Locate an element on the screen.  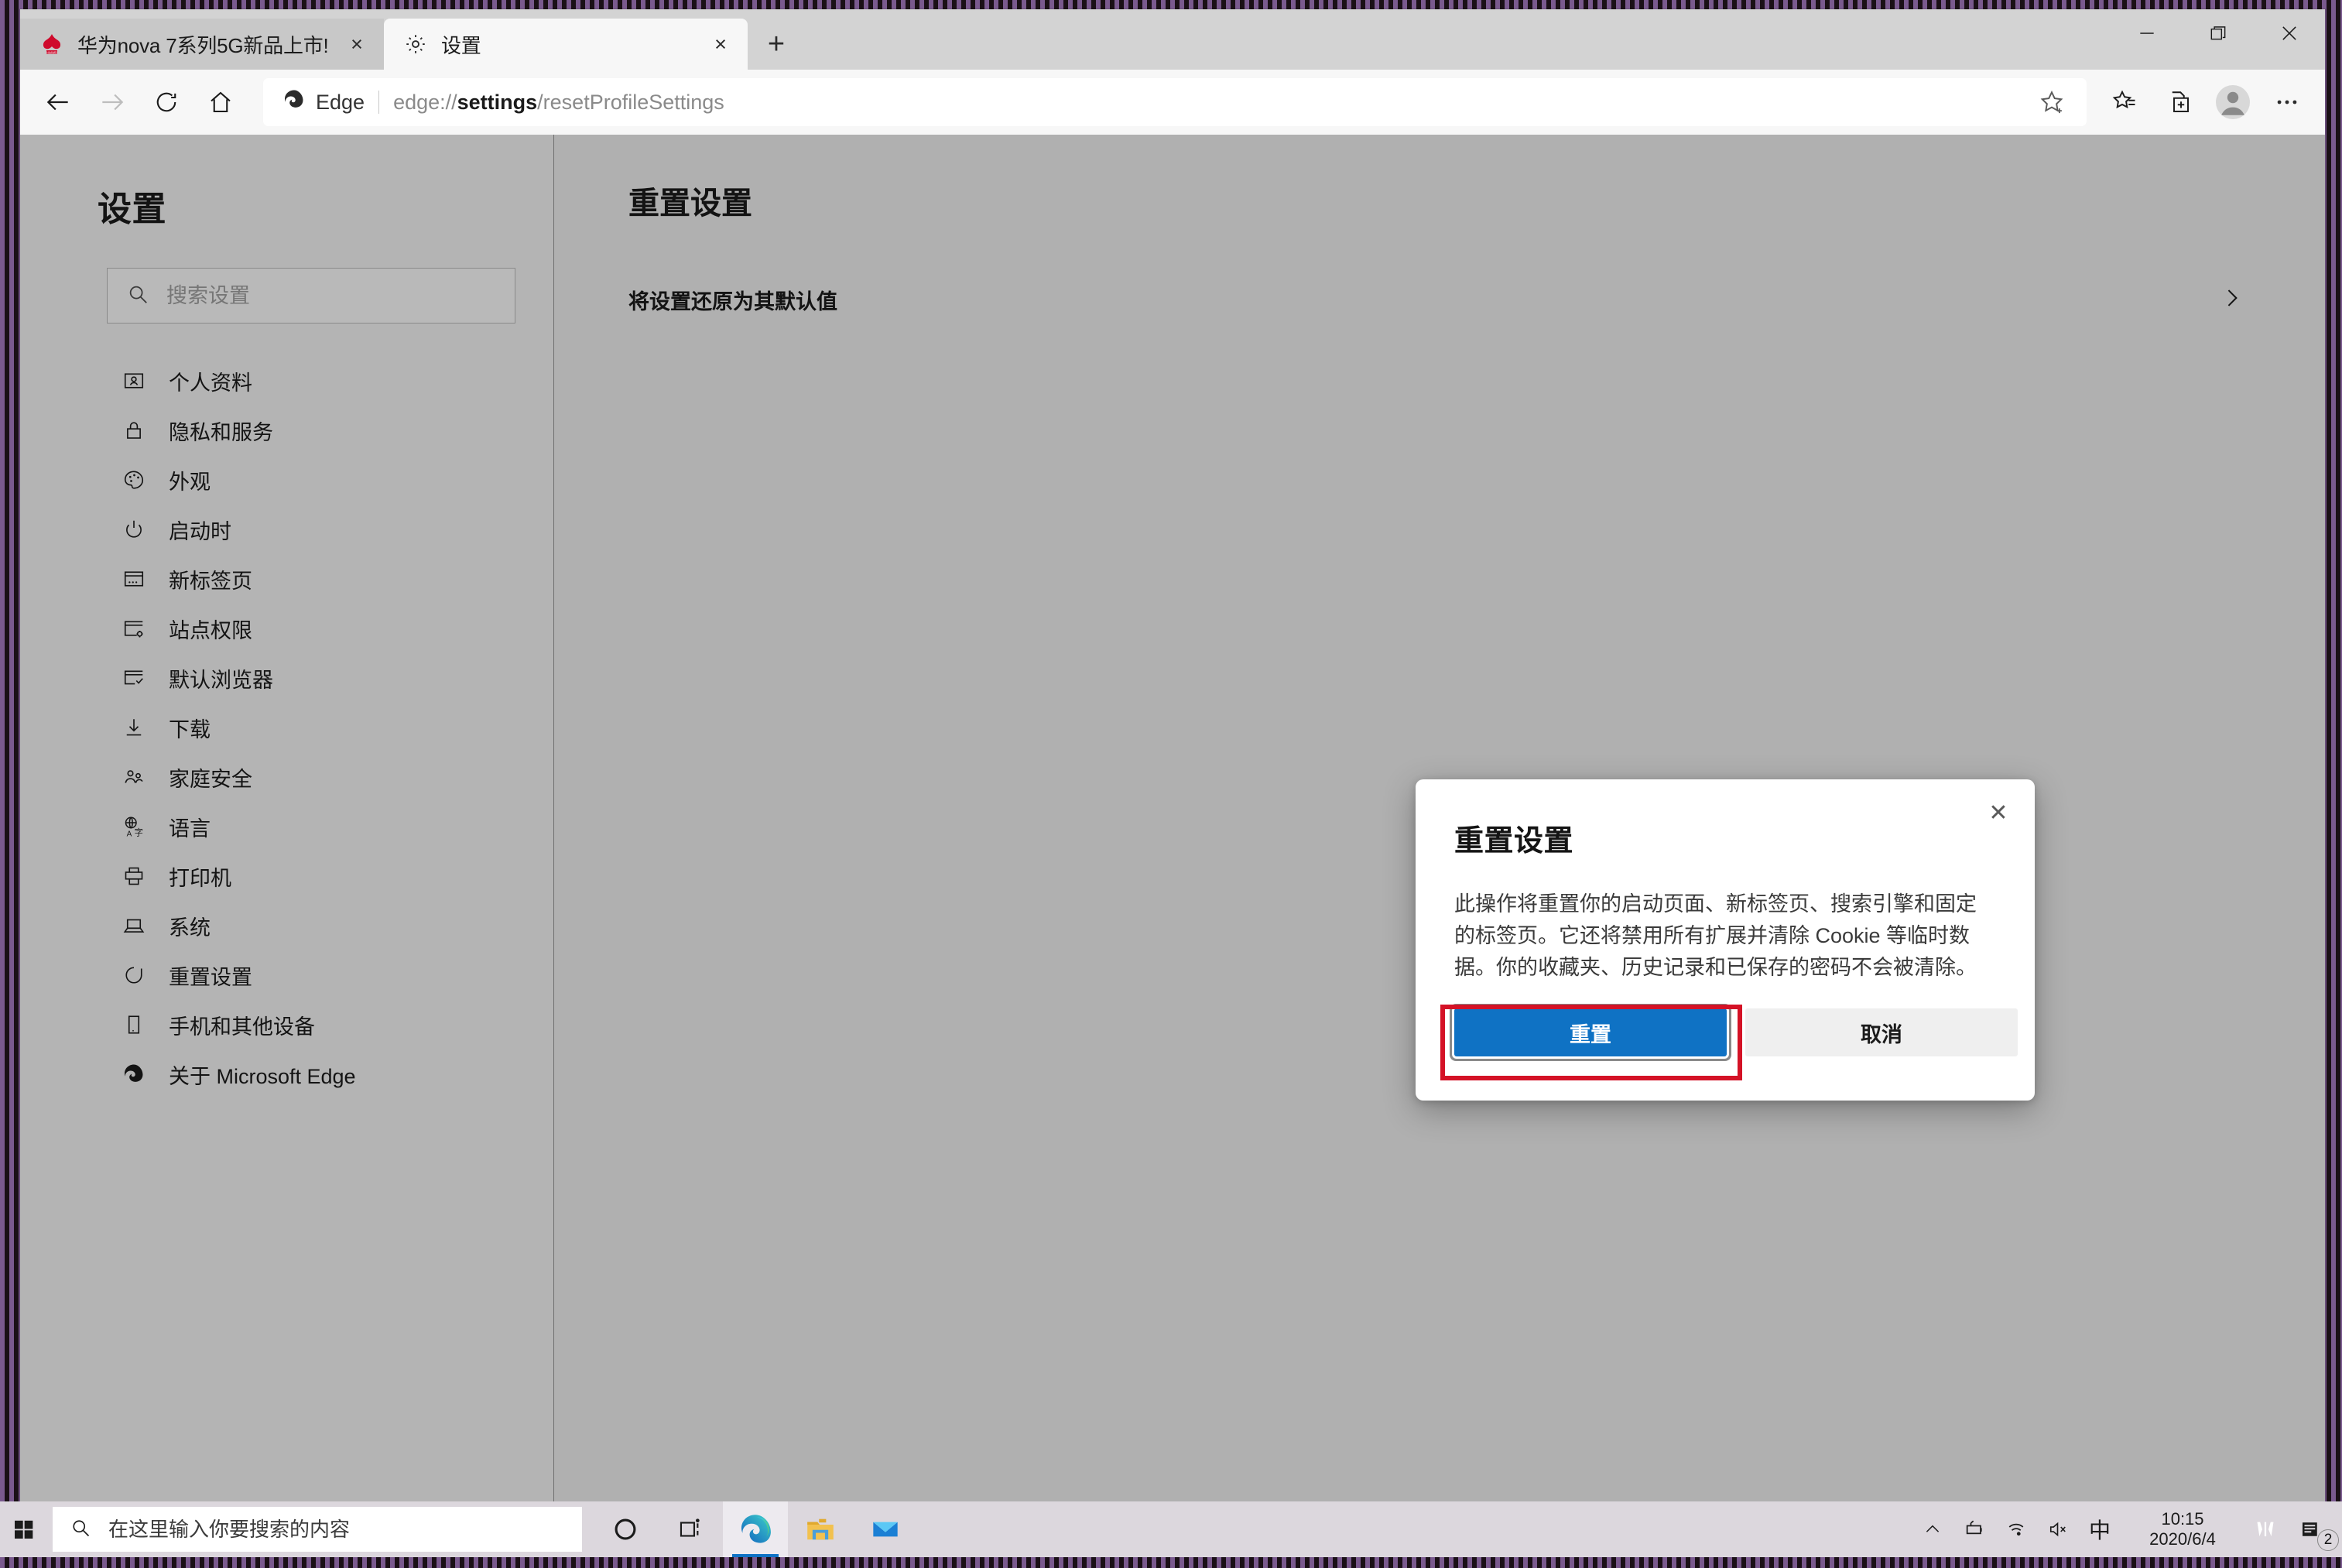
new-tab-button: + is located at coordinates (776, 44).